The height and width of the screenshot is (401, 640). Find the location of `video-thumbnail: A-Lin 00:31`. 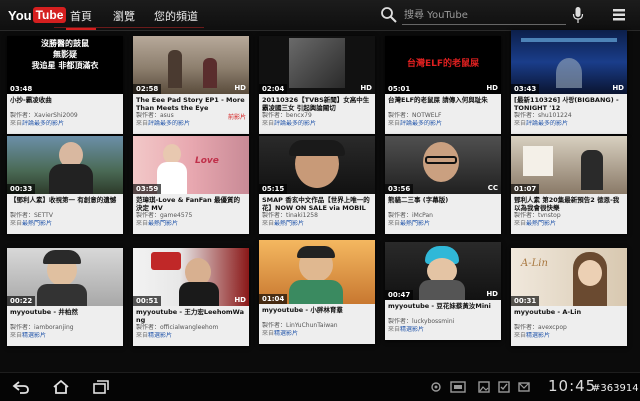

video-thumbnail: A-Lin 00:31 is located at coordinates (569, 277).